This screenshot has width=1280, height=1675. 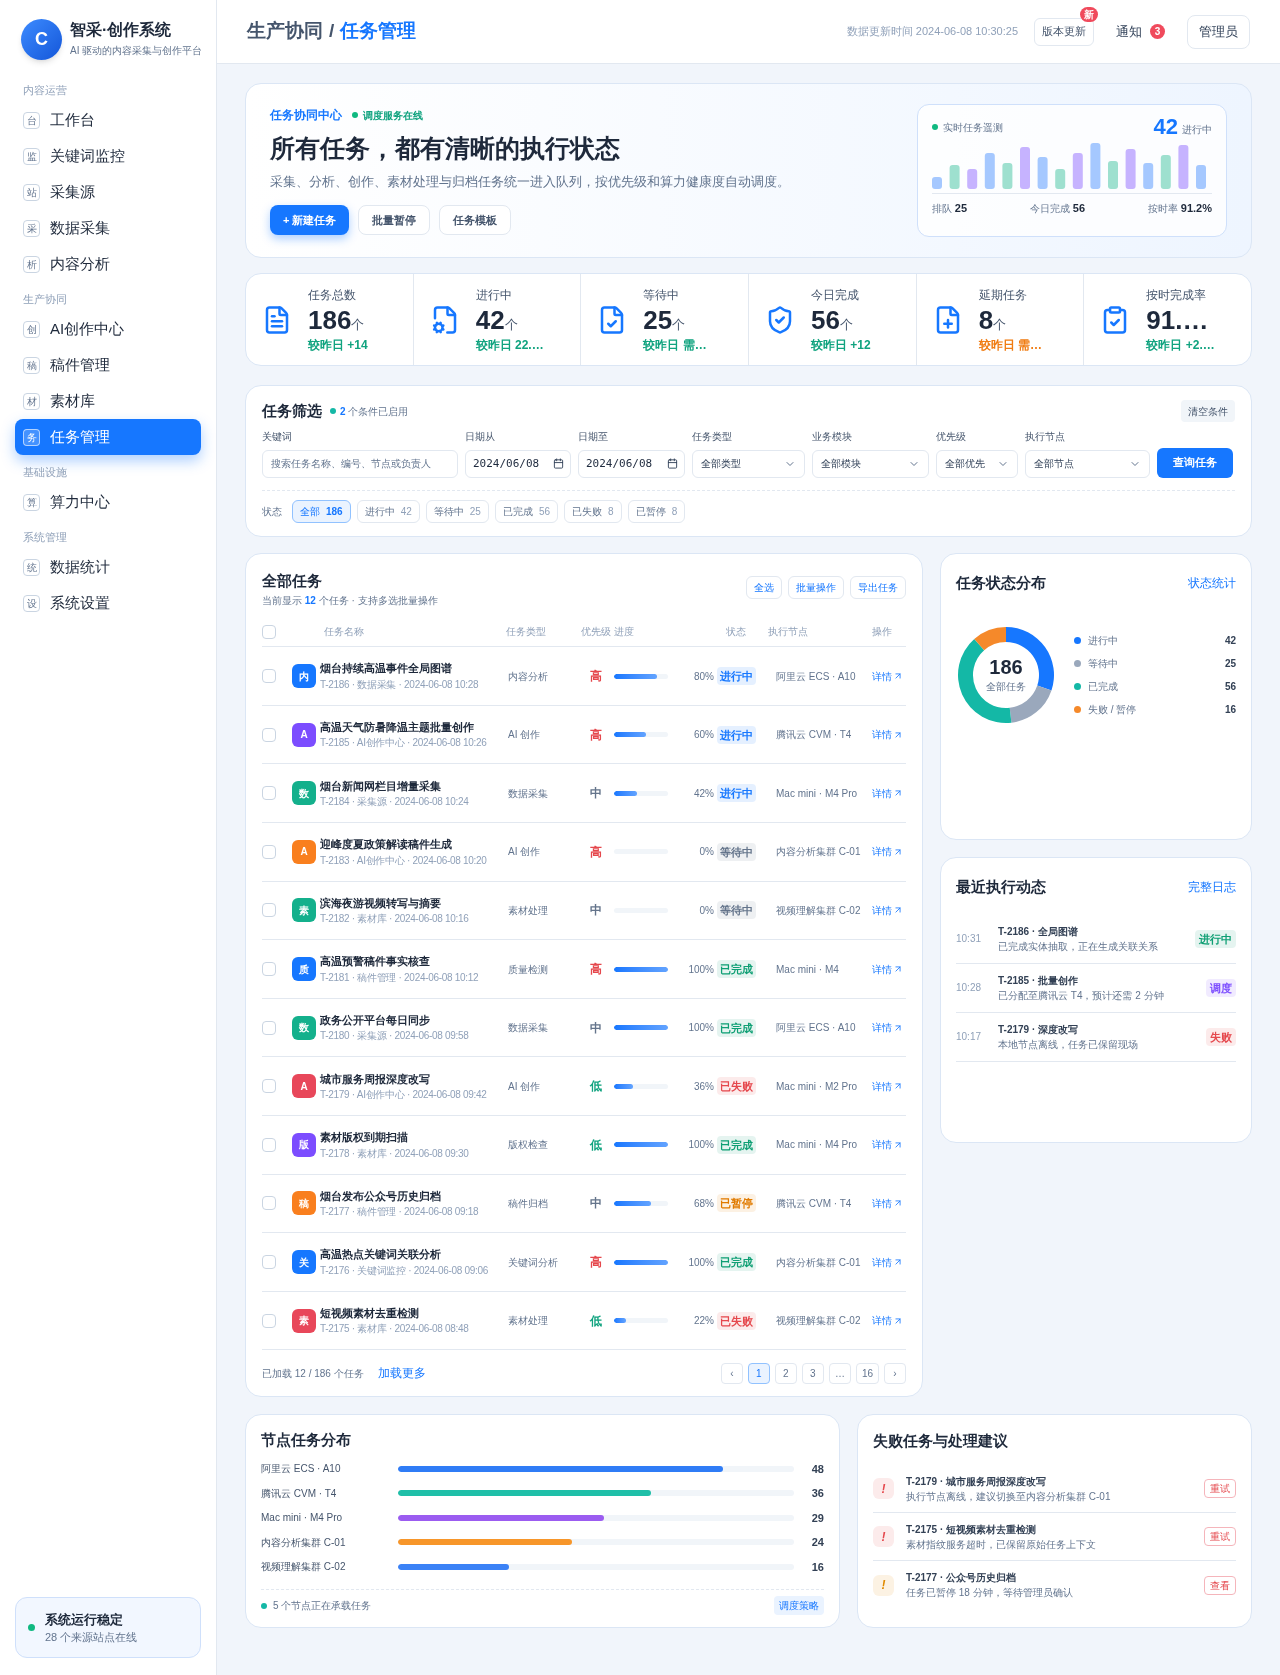 What do you see at coordinates (656, 511) in the screenshot?
I see `status-chip: 已暂停 8` at bounding box center [656, 511].